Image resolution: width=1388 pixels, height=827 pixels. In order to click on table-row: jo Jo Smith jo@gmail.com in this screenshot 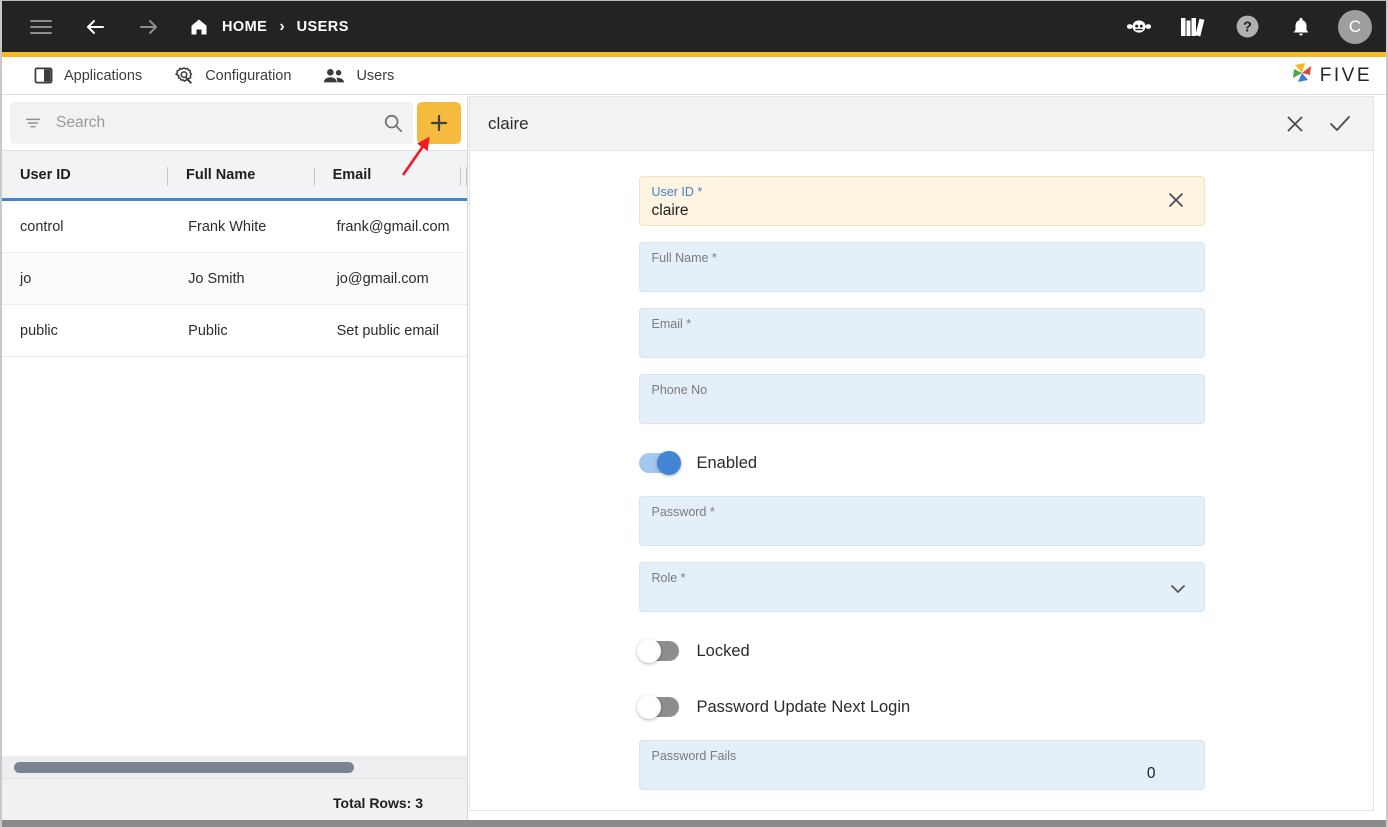, I will do `click(234, 279)`.